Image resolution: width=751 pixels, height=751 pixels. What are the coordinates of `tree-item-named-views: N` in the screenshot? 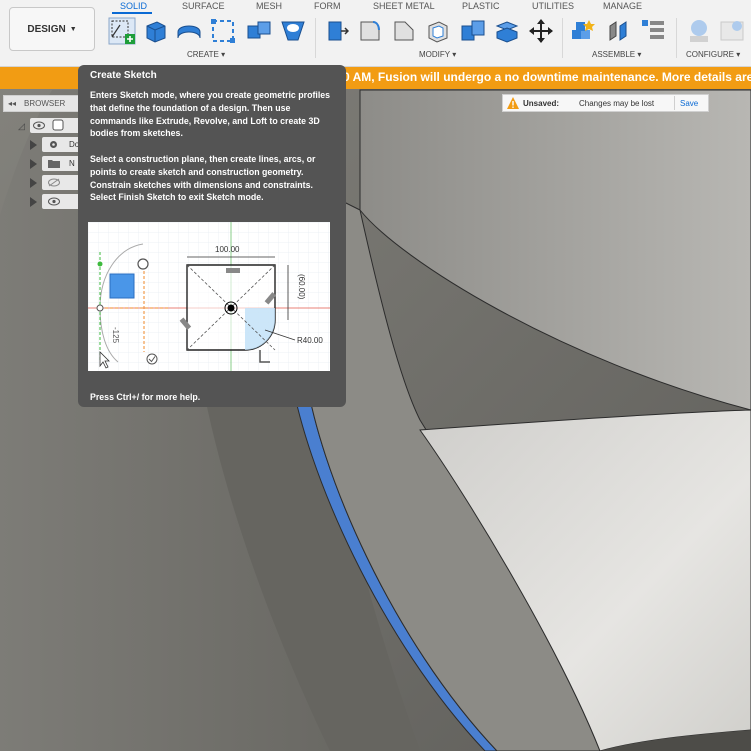 It's located at (63, 164).